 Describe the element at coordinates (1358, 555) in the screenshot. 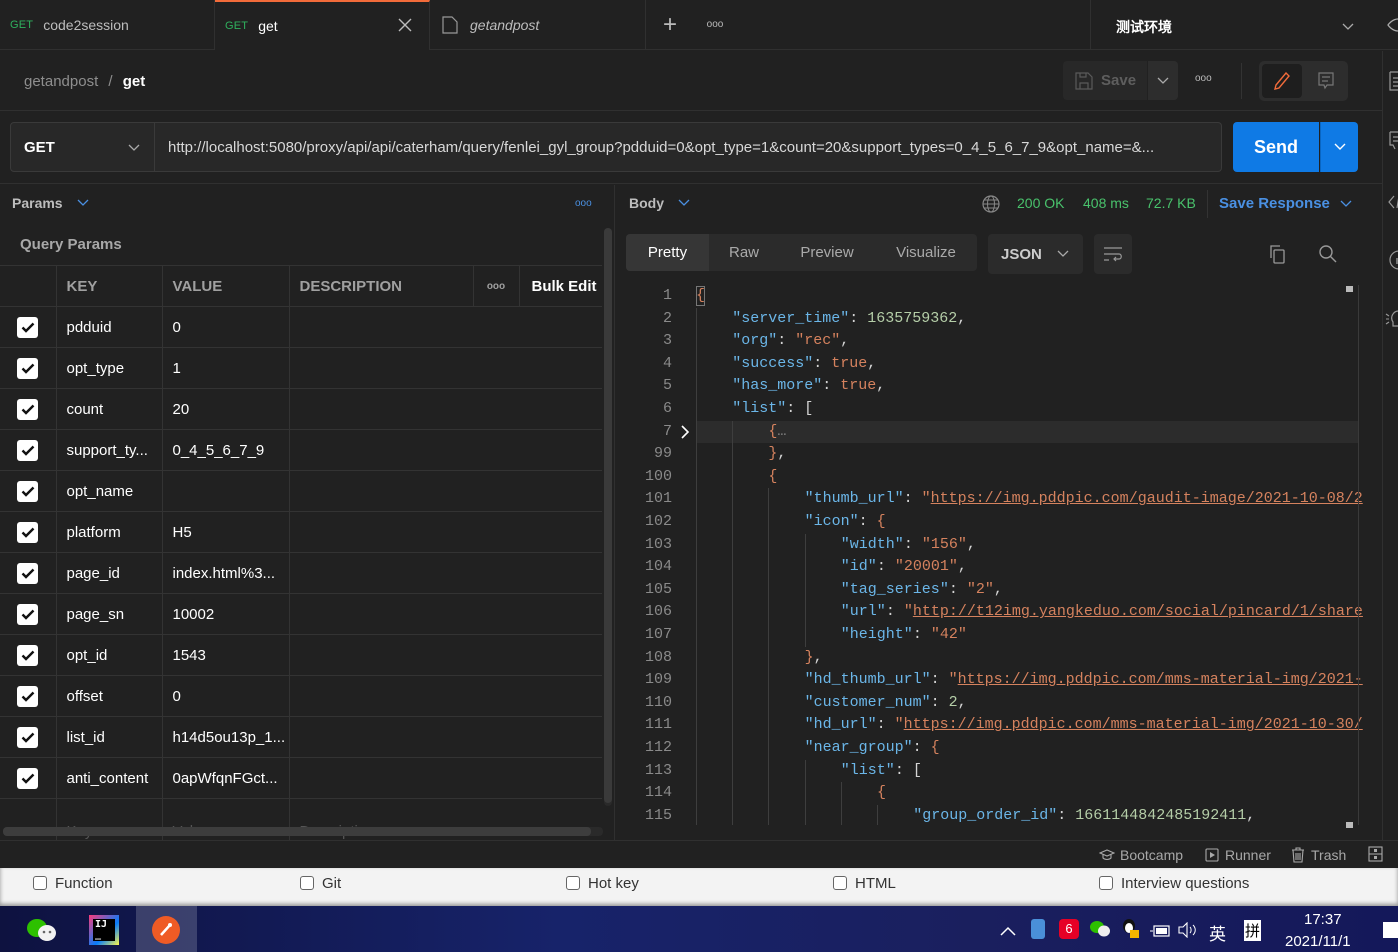

I see `editor-scrollbar` at that location.